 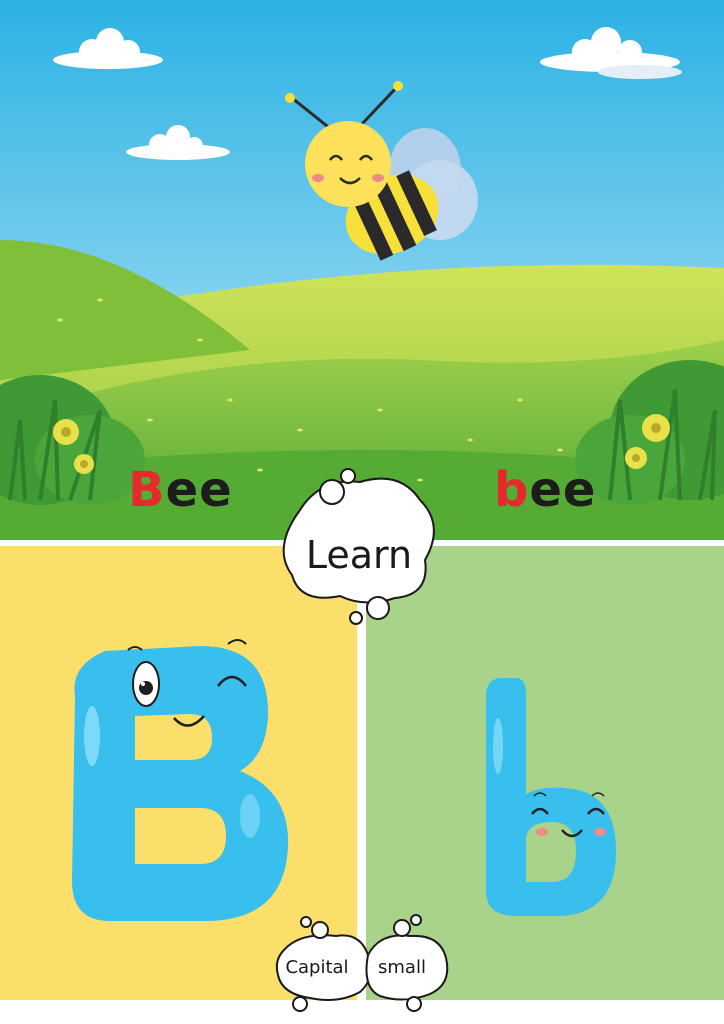 What do you see at coordinates (512, 490) in the screenshot?
I see `small-letter-highlight: b` at bounding box center [512, 490].